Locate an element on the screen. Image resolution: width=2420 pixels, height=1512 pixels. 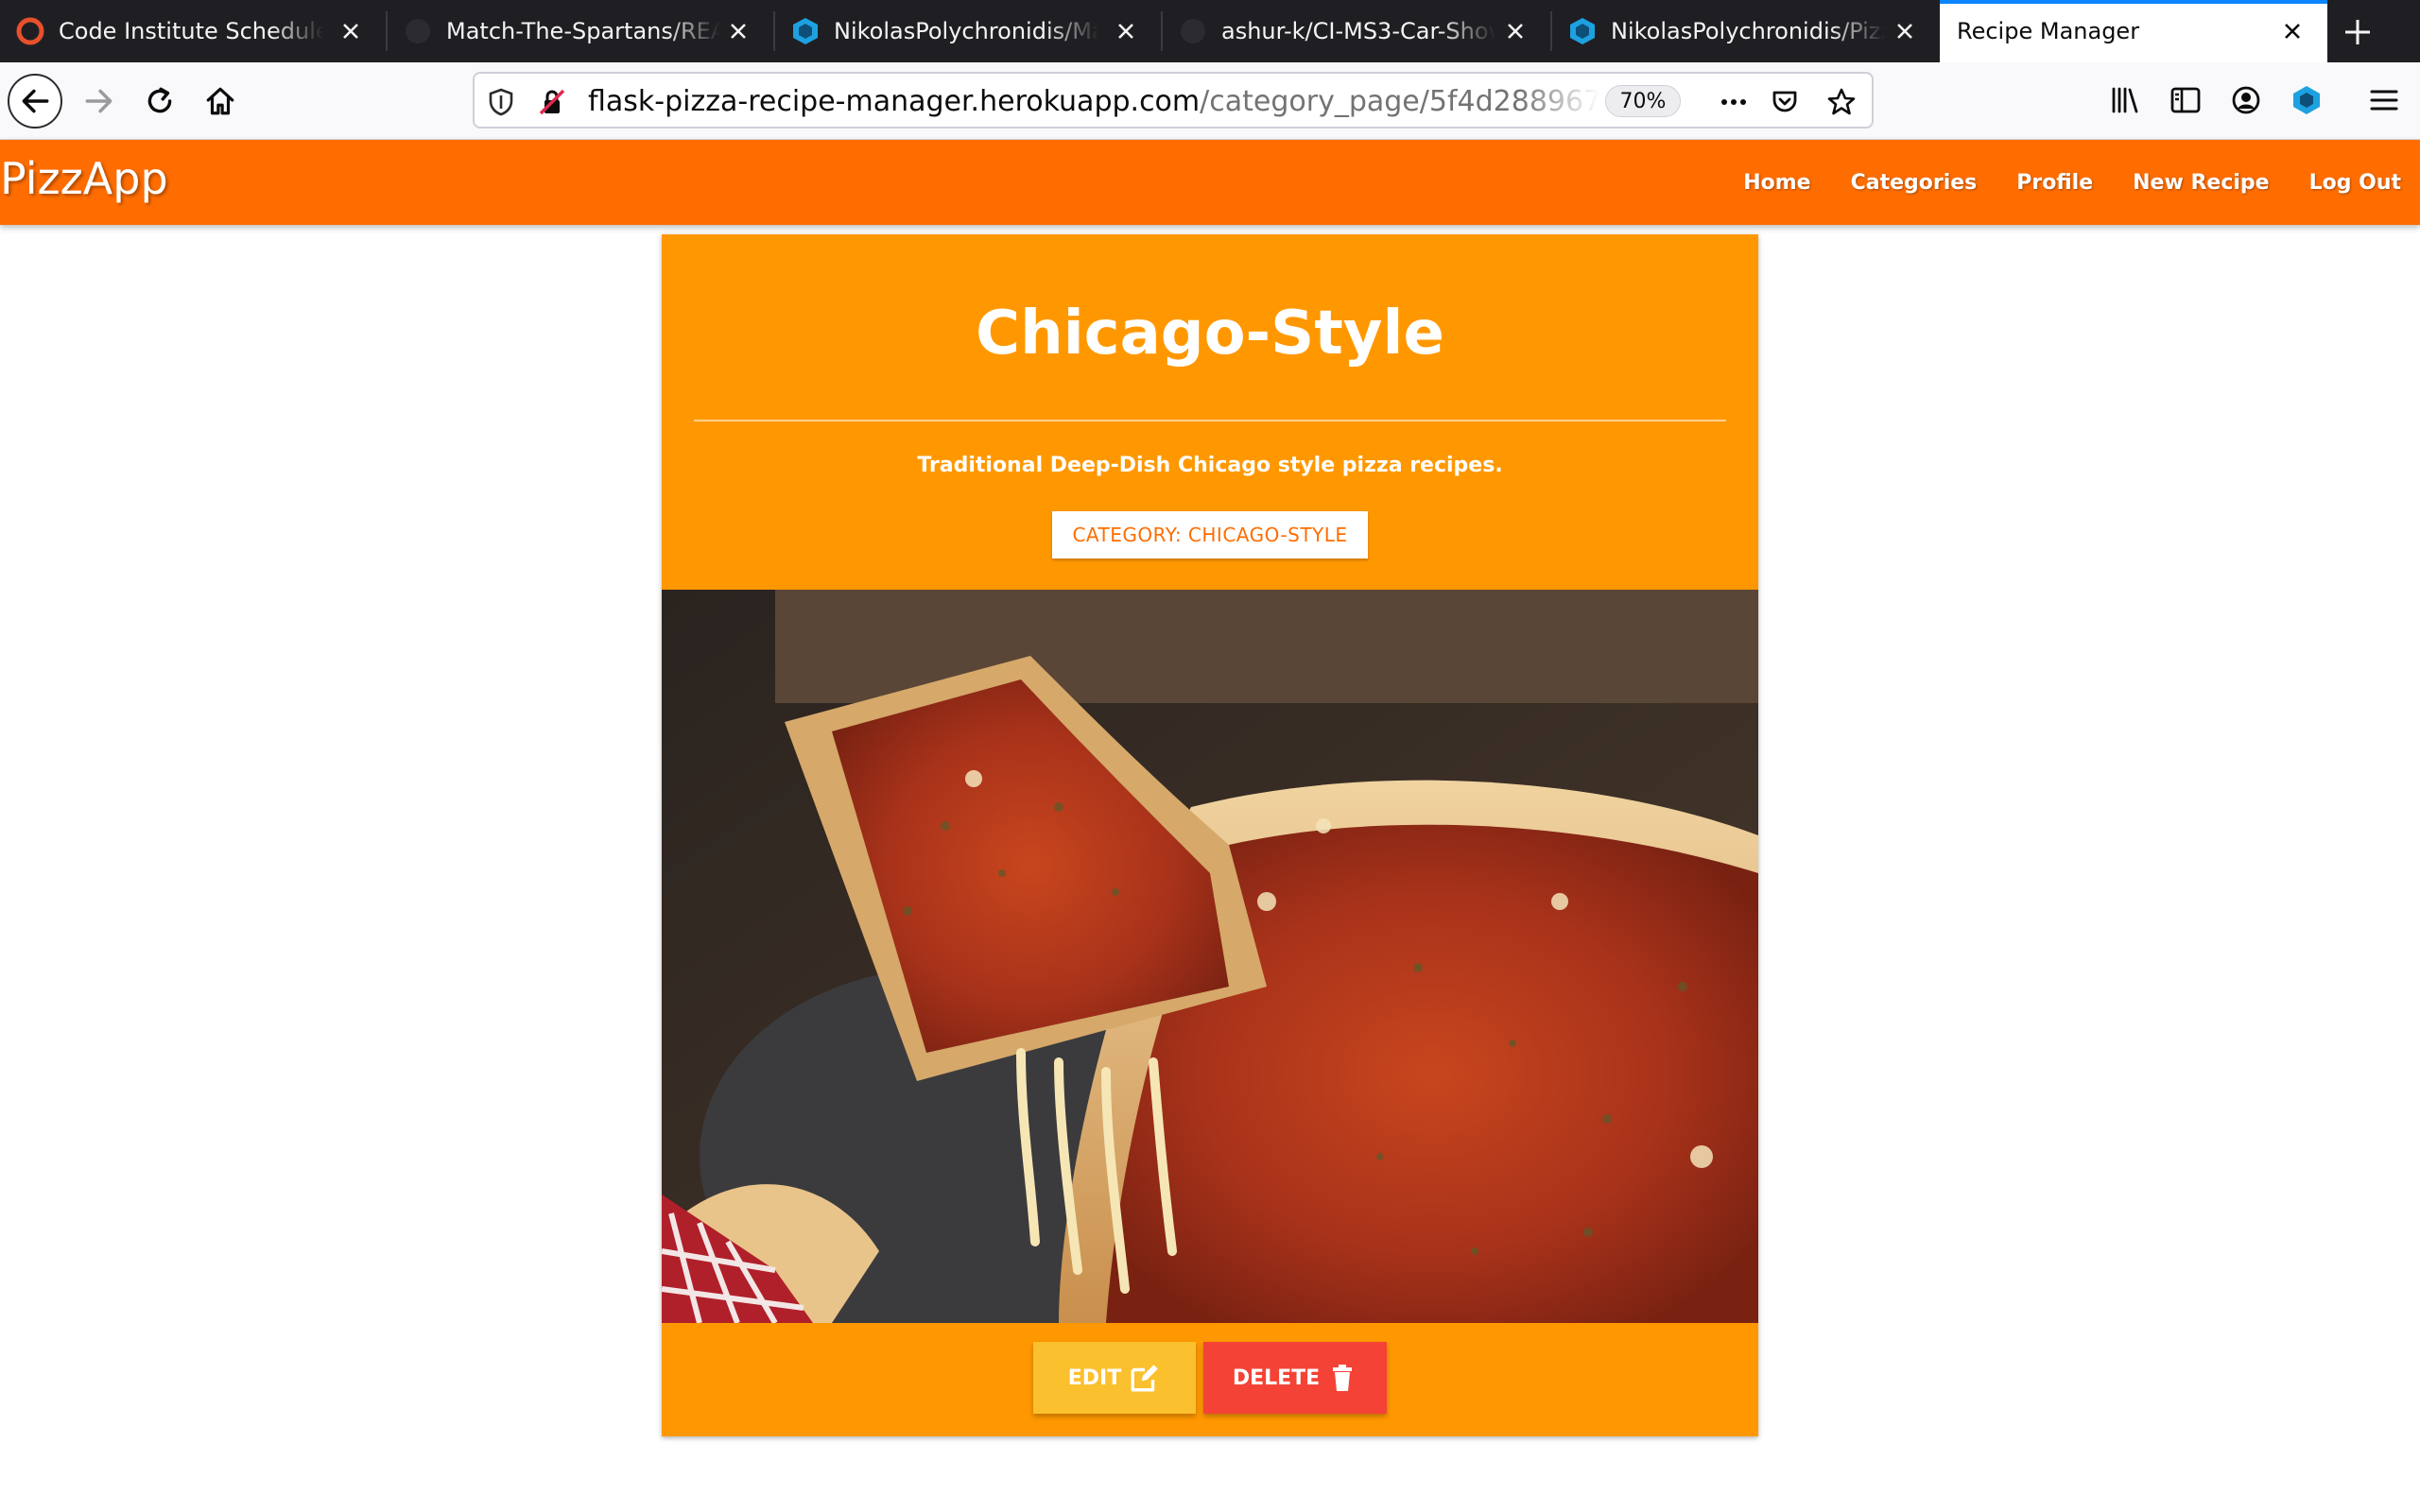
arrow-left-icon is located at coordinates (35, 101).